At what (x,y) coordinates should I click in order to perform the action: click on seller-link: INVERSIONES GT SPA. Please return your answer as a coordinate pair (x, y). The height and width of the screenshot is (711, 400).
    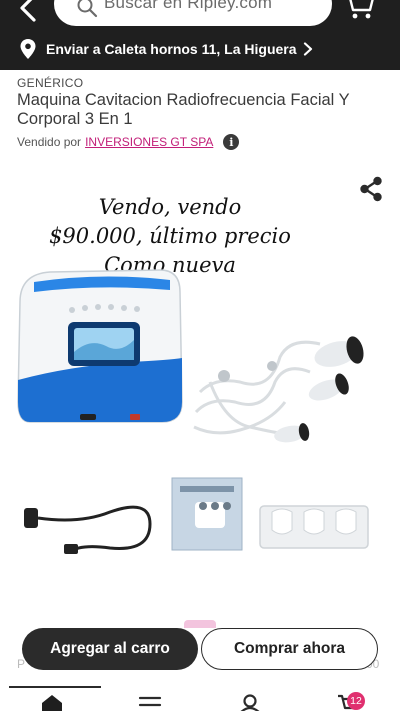
    Looking at the image, I should click on (149, 142).